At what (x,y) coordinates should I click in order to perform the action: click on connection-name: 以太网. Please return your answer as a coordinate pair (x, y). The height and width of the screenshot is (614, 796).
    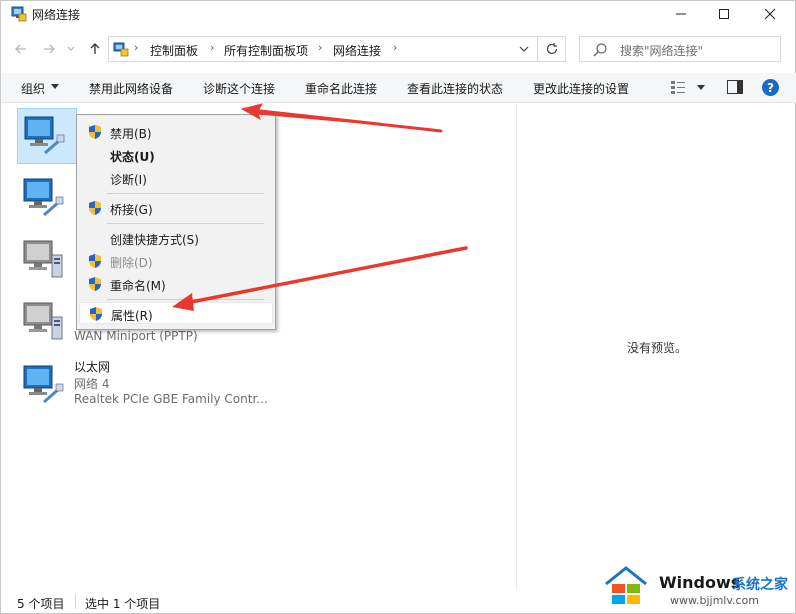
    Looking at the image, I should click on (92, 367).